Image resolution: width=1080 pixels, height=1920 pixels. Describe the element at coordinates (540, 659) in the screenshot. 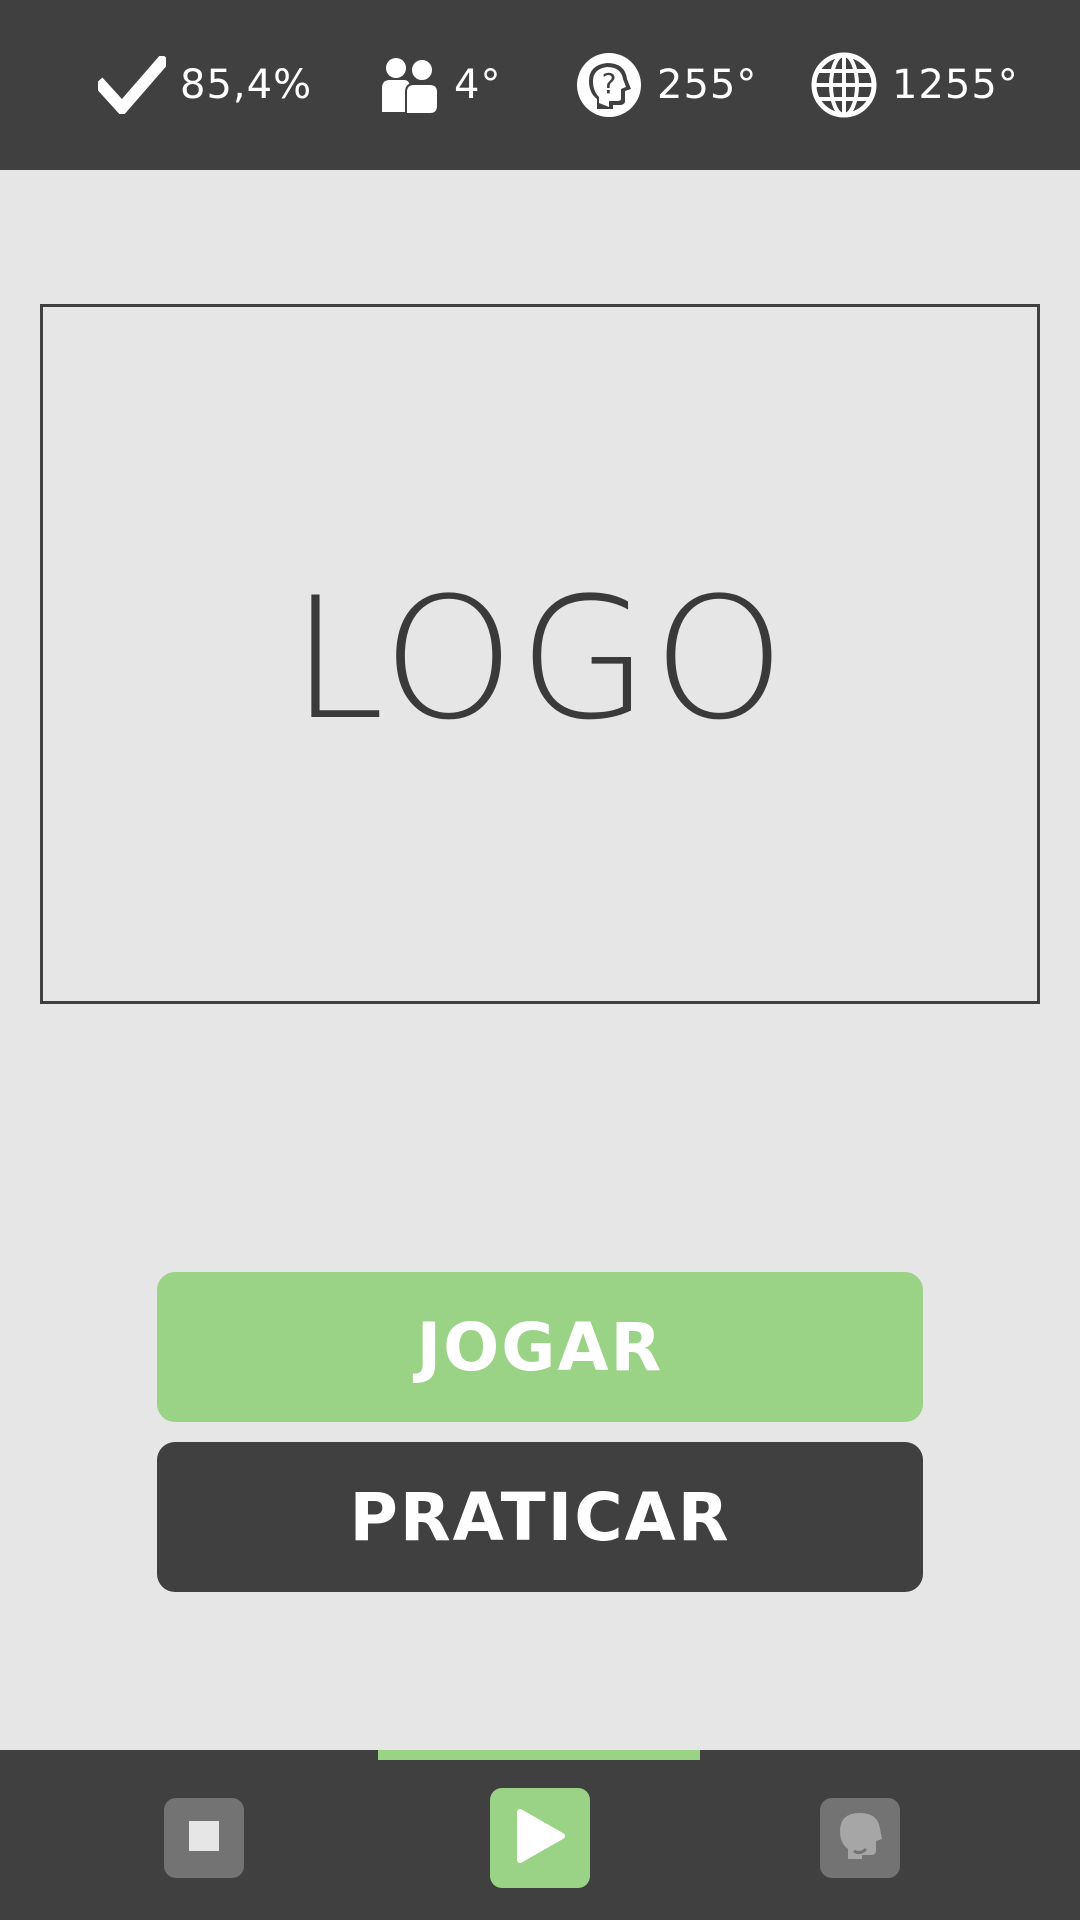

I see `logo-text: LOGO` at that location.